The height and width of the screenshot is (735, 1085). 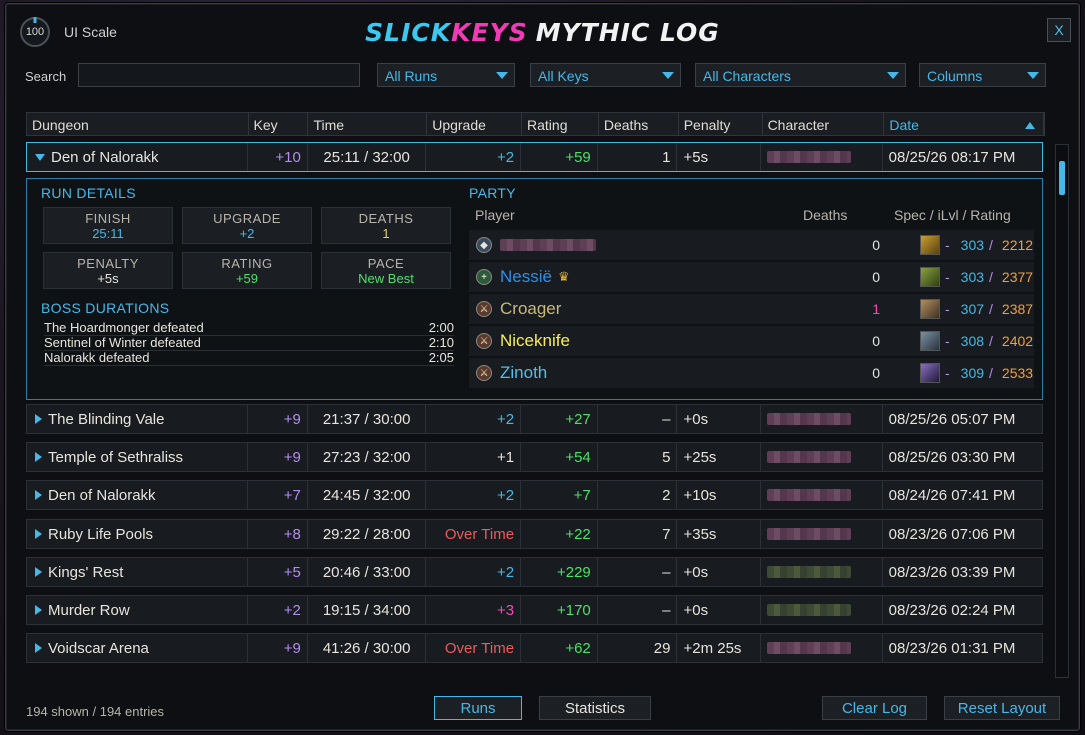 I want to click on party-member-row: ⚔ Niceknife 0 -308/ 2402, so click(x=751, y=341).